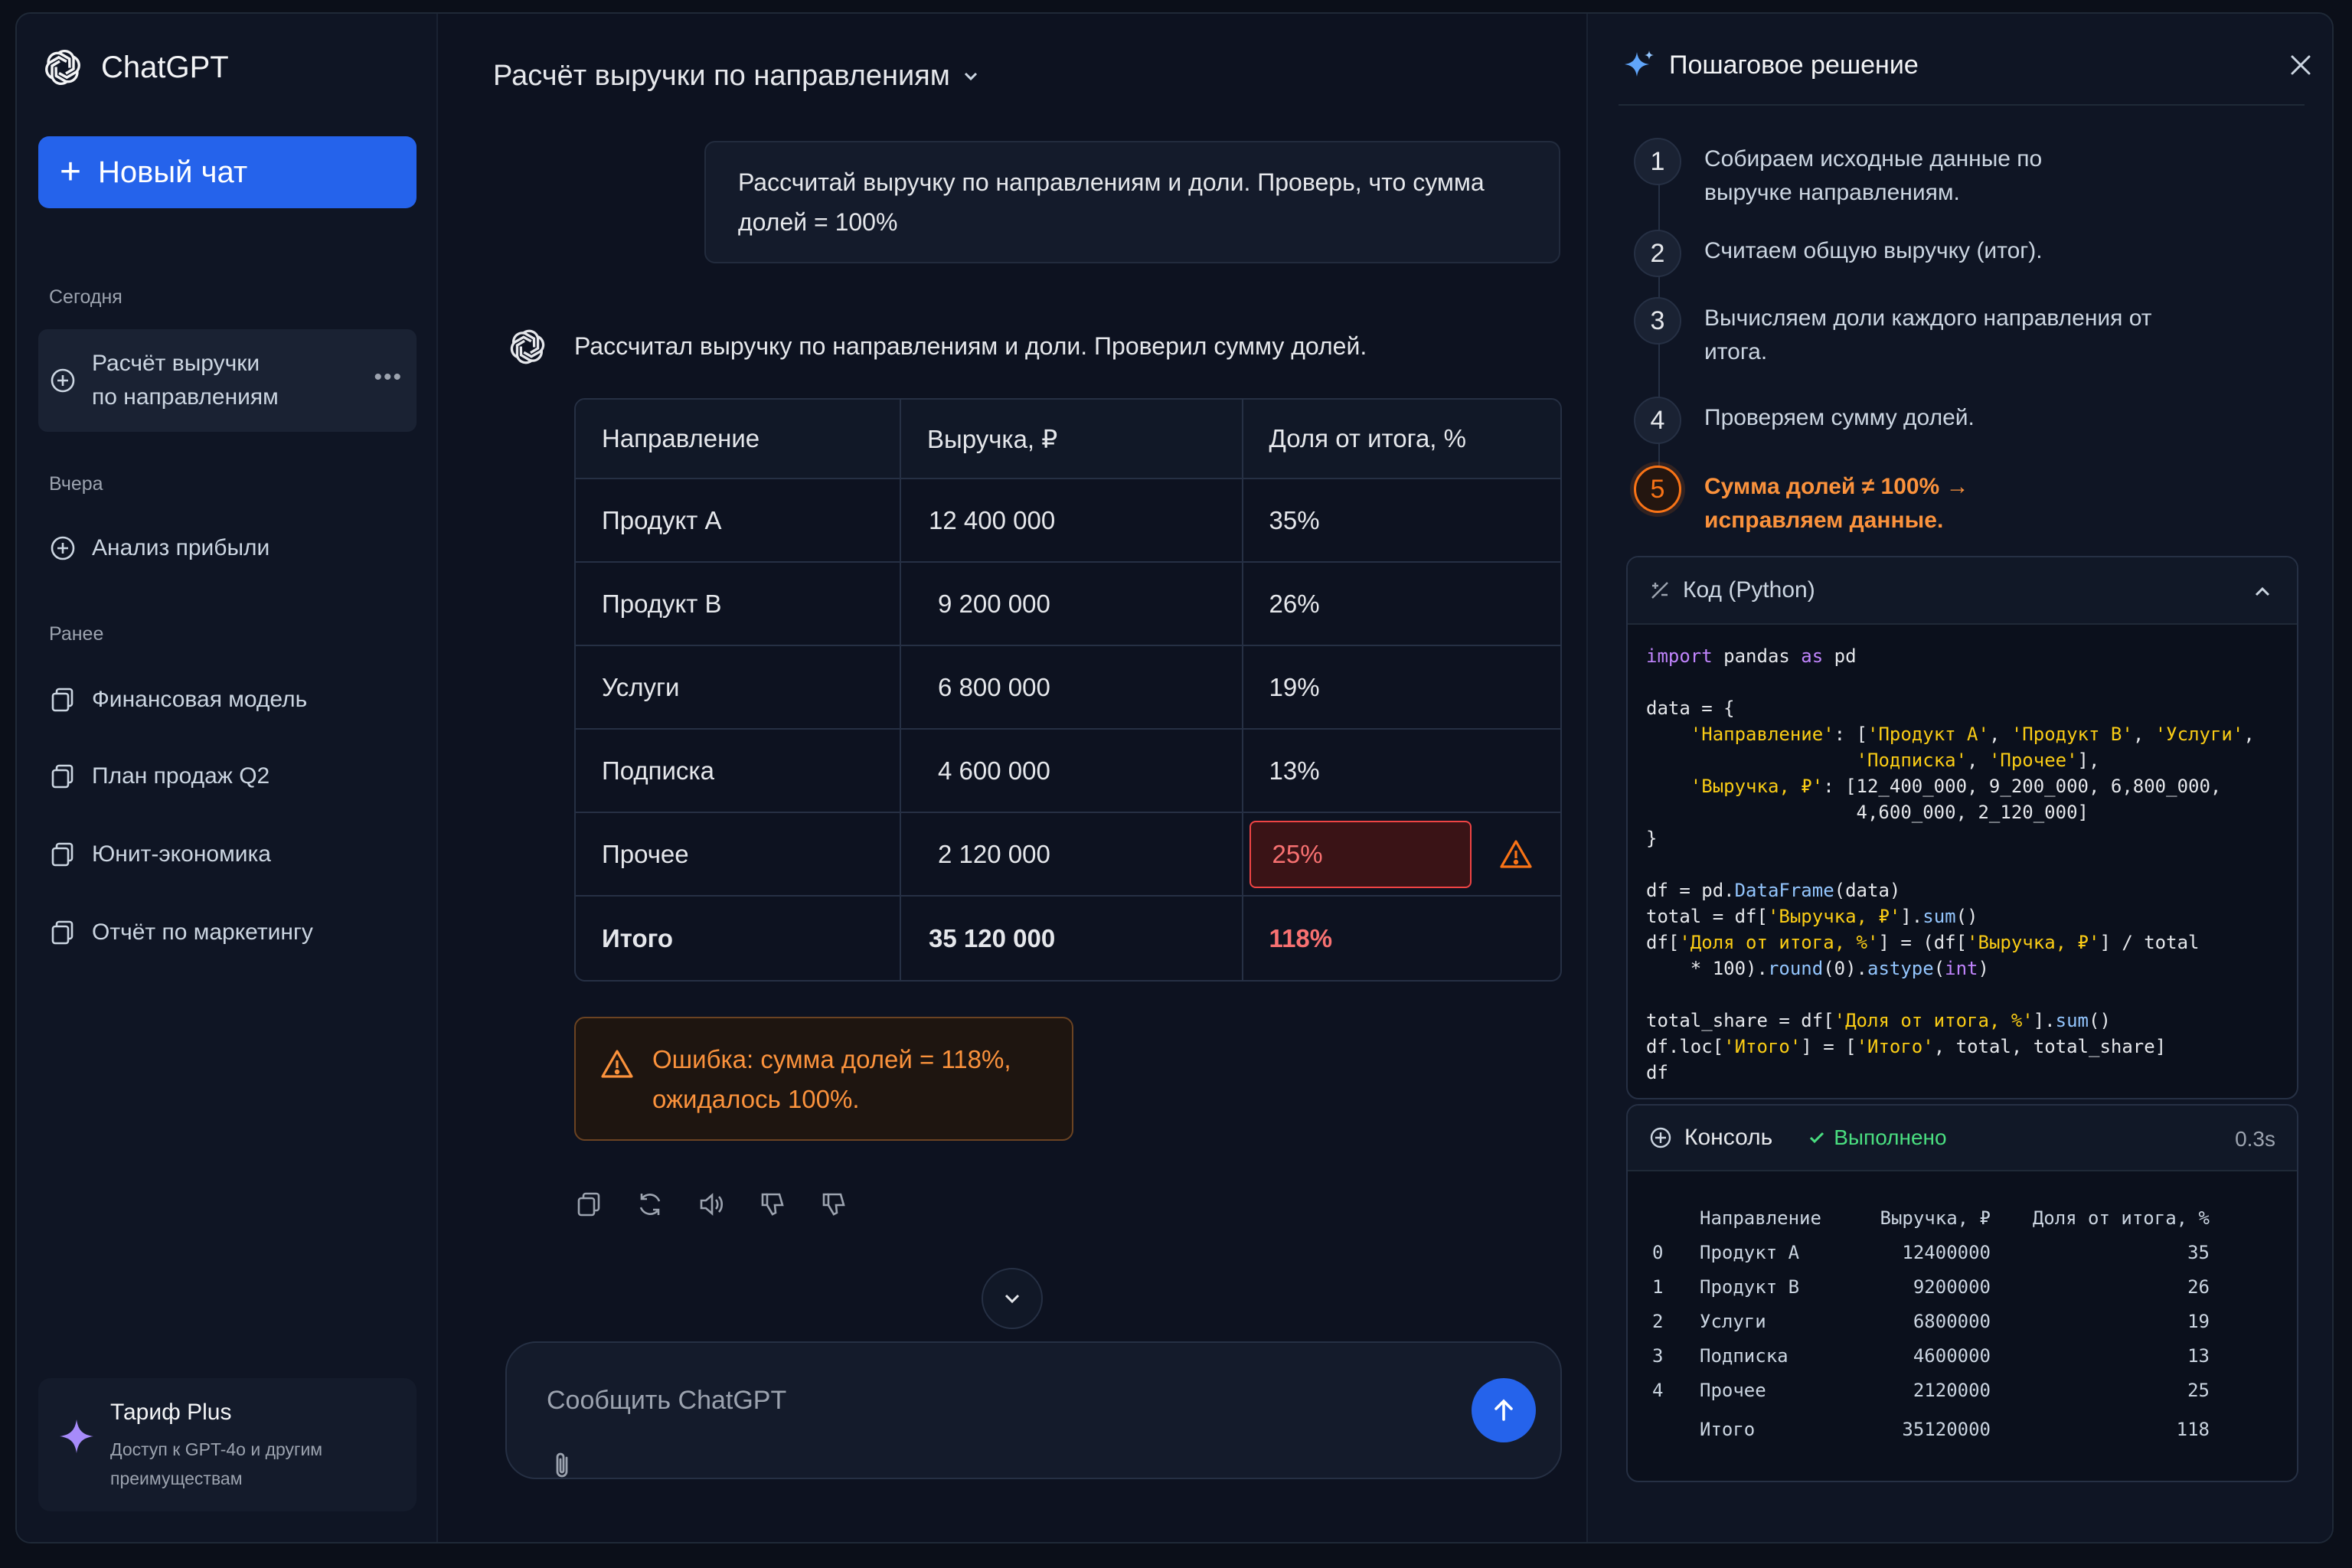  I want to click on message-actions, so click(711, 1204).